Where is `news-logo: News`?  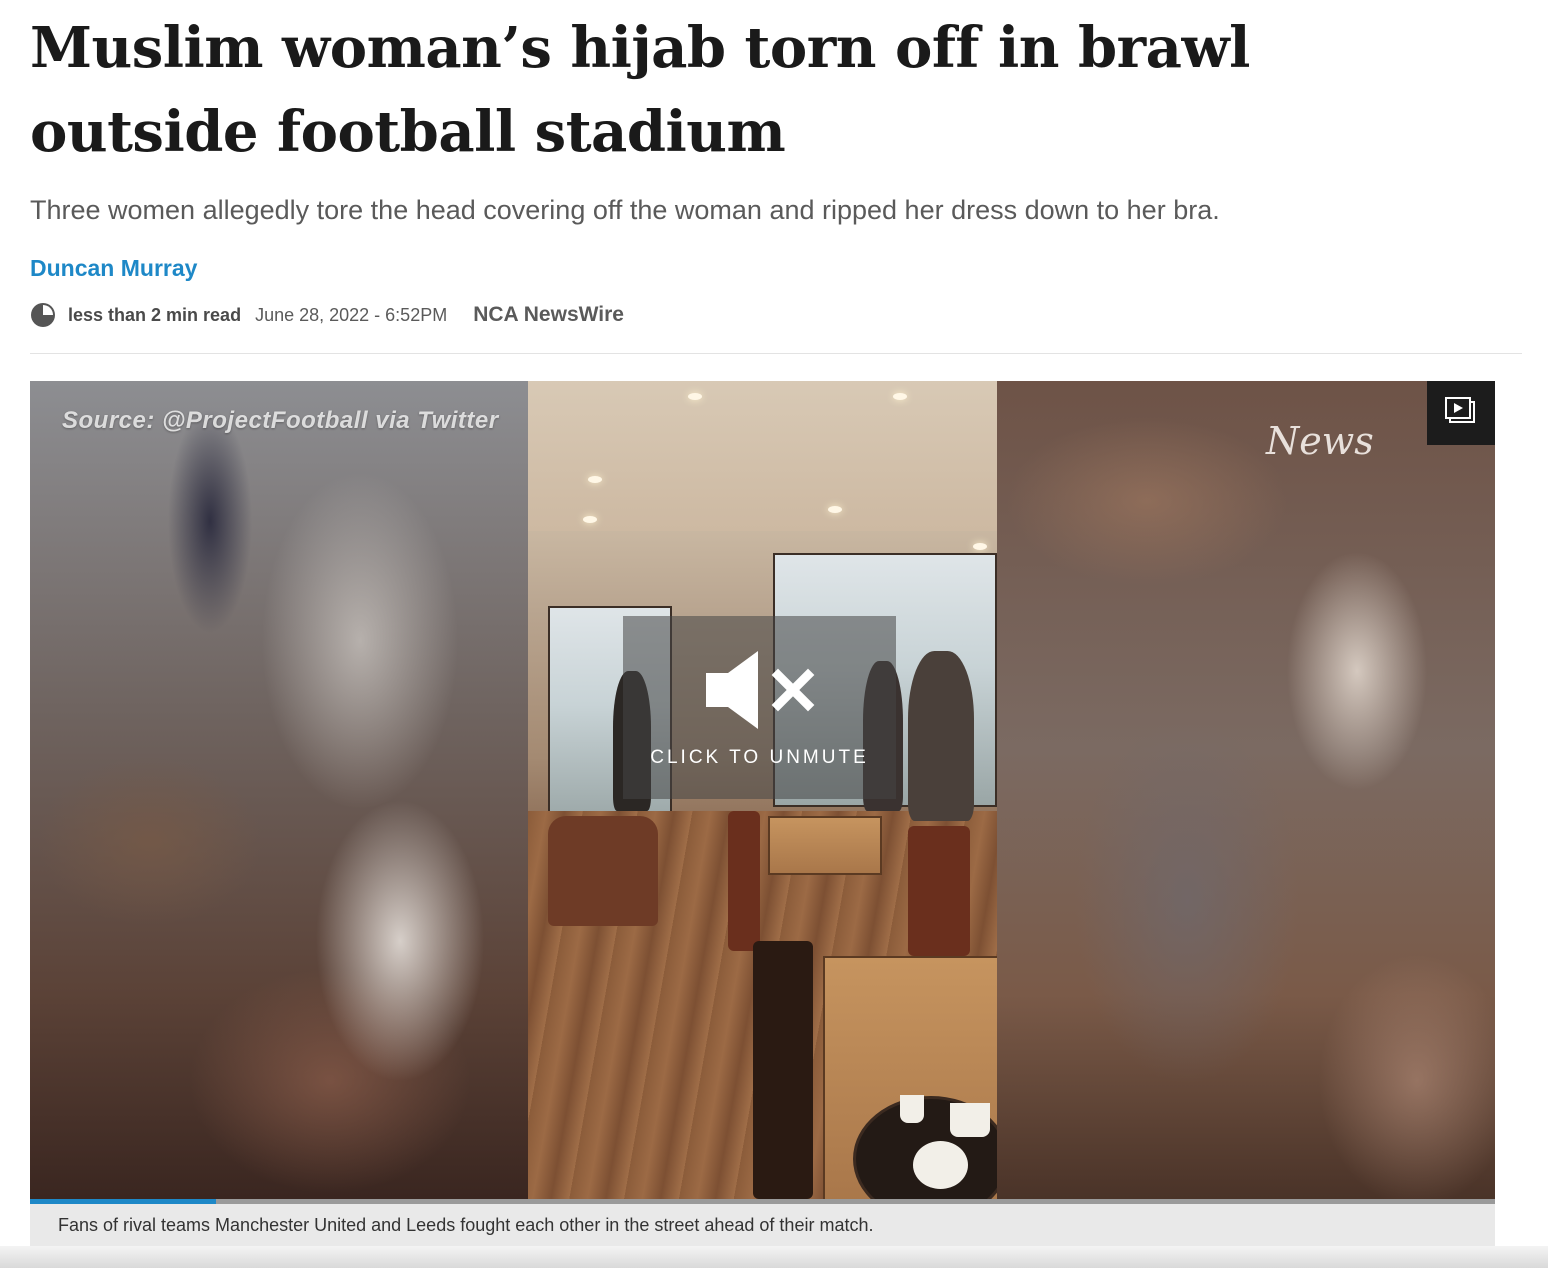 news-logo: News is located at coordinates (1320, 441).